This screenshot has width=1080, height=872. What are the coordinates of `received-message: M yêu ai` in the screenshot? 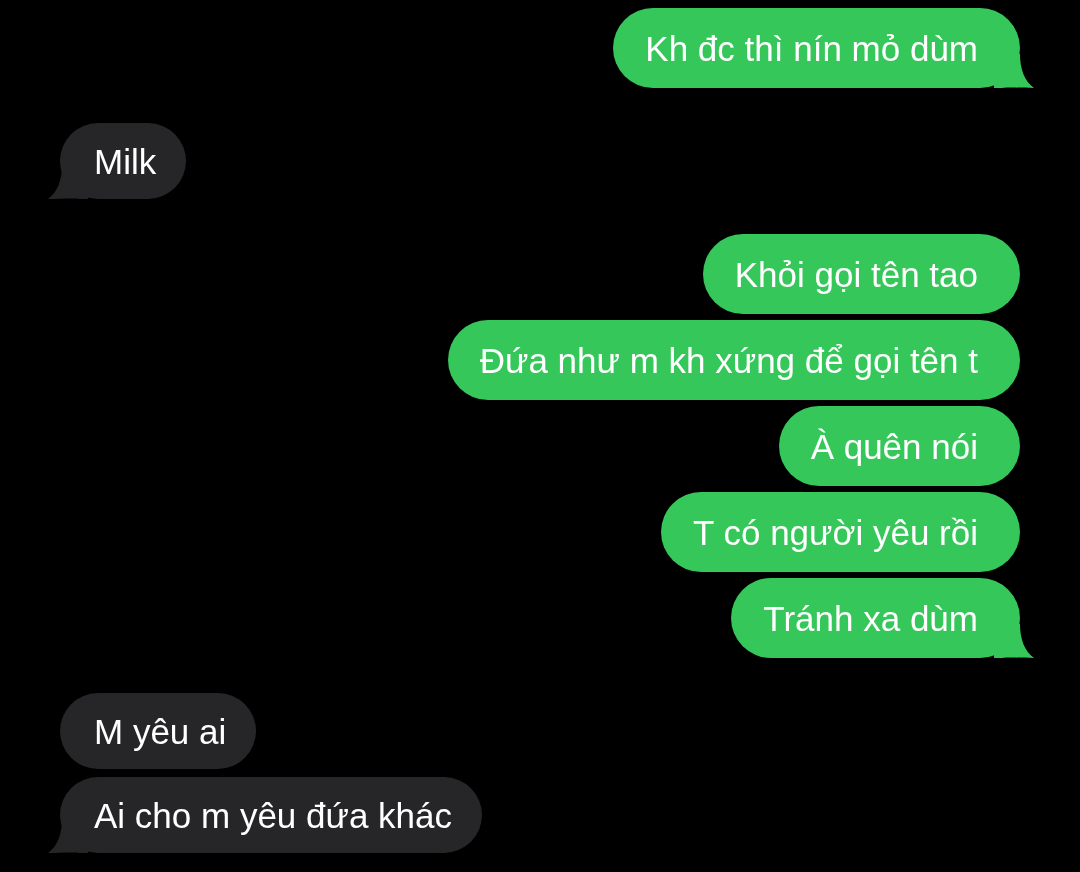 It's located at (158, 731).